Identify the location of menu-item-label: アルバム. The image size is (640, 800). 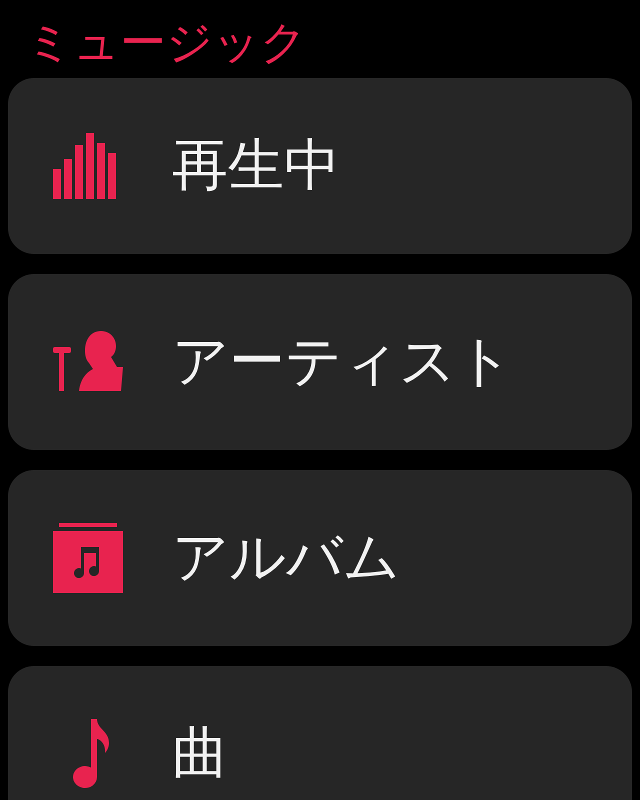
(286, 558).